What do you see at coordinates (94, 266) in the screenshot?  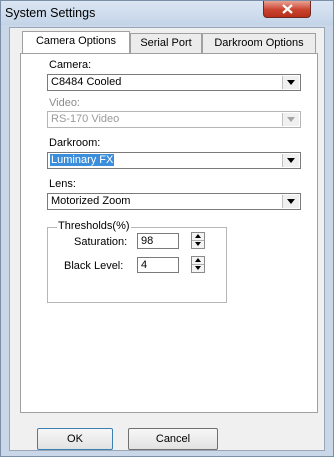 I see `black-level-label: Black Level:` at bounding box center [94, 266].